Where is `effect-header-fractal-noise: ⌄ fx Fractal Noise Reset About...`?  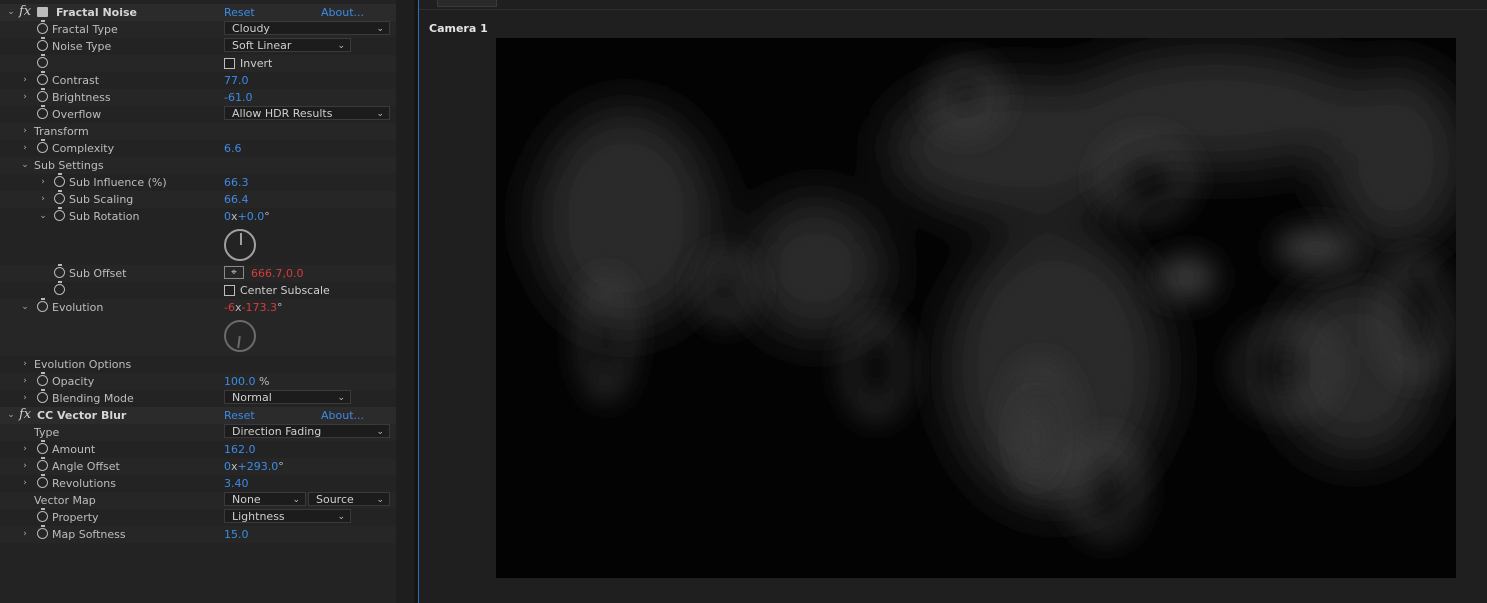
effect-header-fractal-noise: ⌄ fx Fractal Noise Reset About... is located at coordinates (198, 12).